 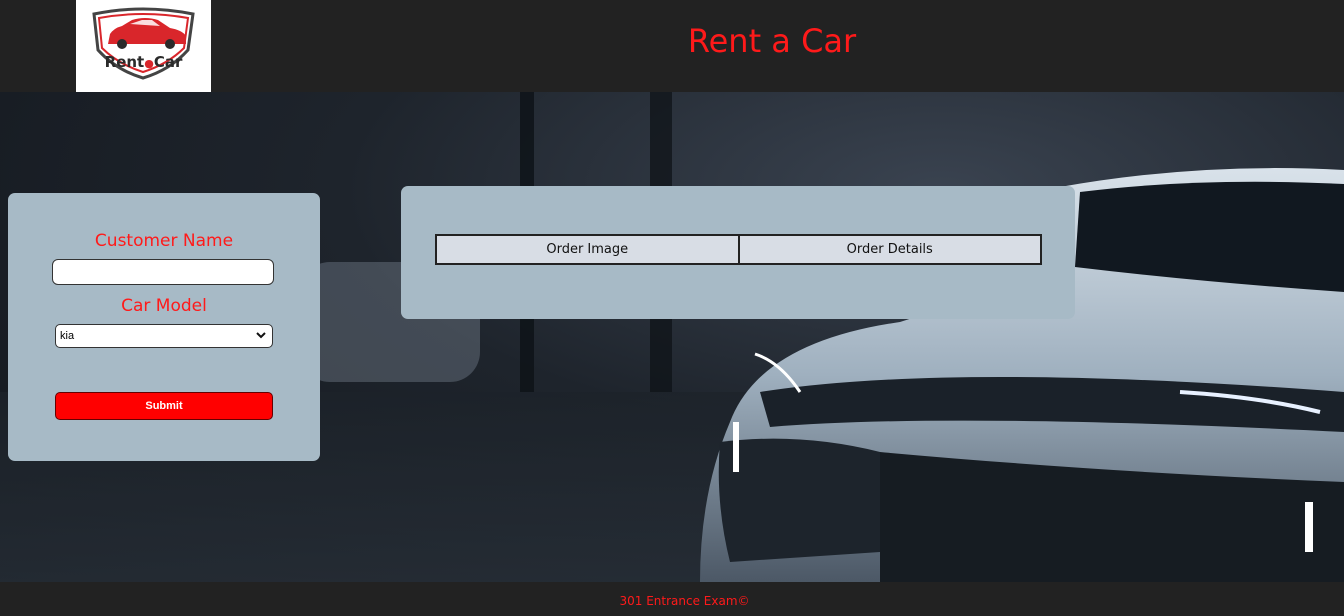 What do you see at coordinates (143, 46) in the screenshot?
I see `logo: Rent●Car` at bounding box center [143, 46].